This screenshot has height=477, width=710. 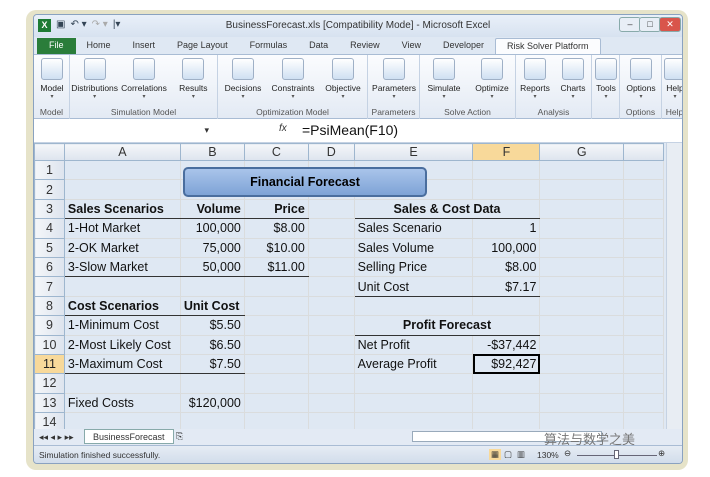 I want to click on row-header-4: 4, so click(x=49, y=228).